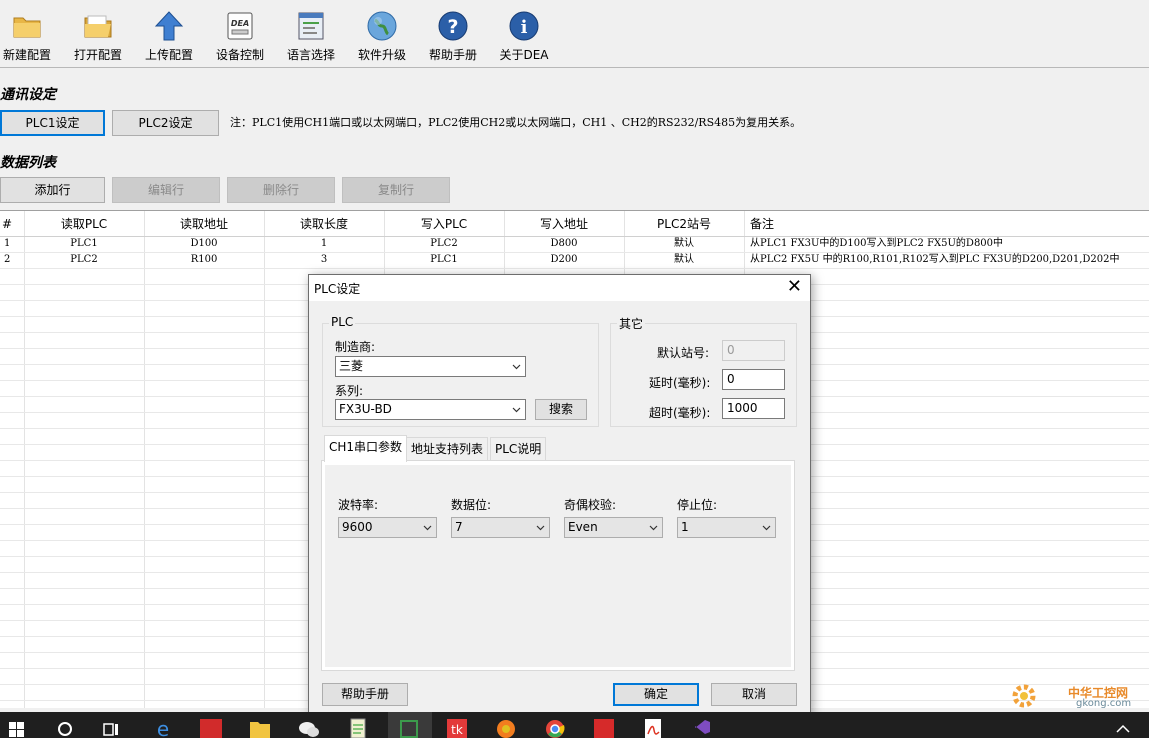 Image resolution: width=1149 pixels, height=738 pixels. Describe the element at coordinates (459, 527) in the screenshot. I see `databits-value: 7` at that location.